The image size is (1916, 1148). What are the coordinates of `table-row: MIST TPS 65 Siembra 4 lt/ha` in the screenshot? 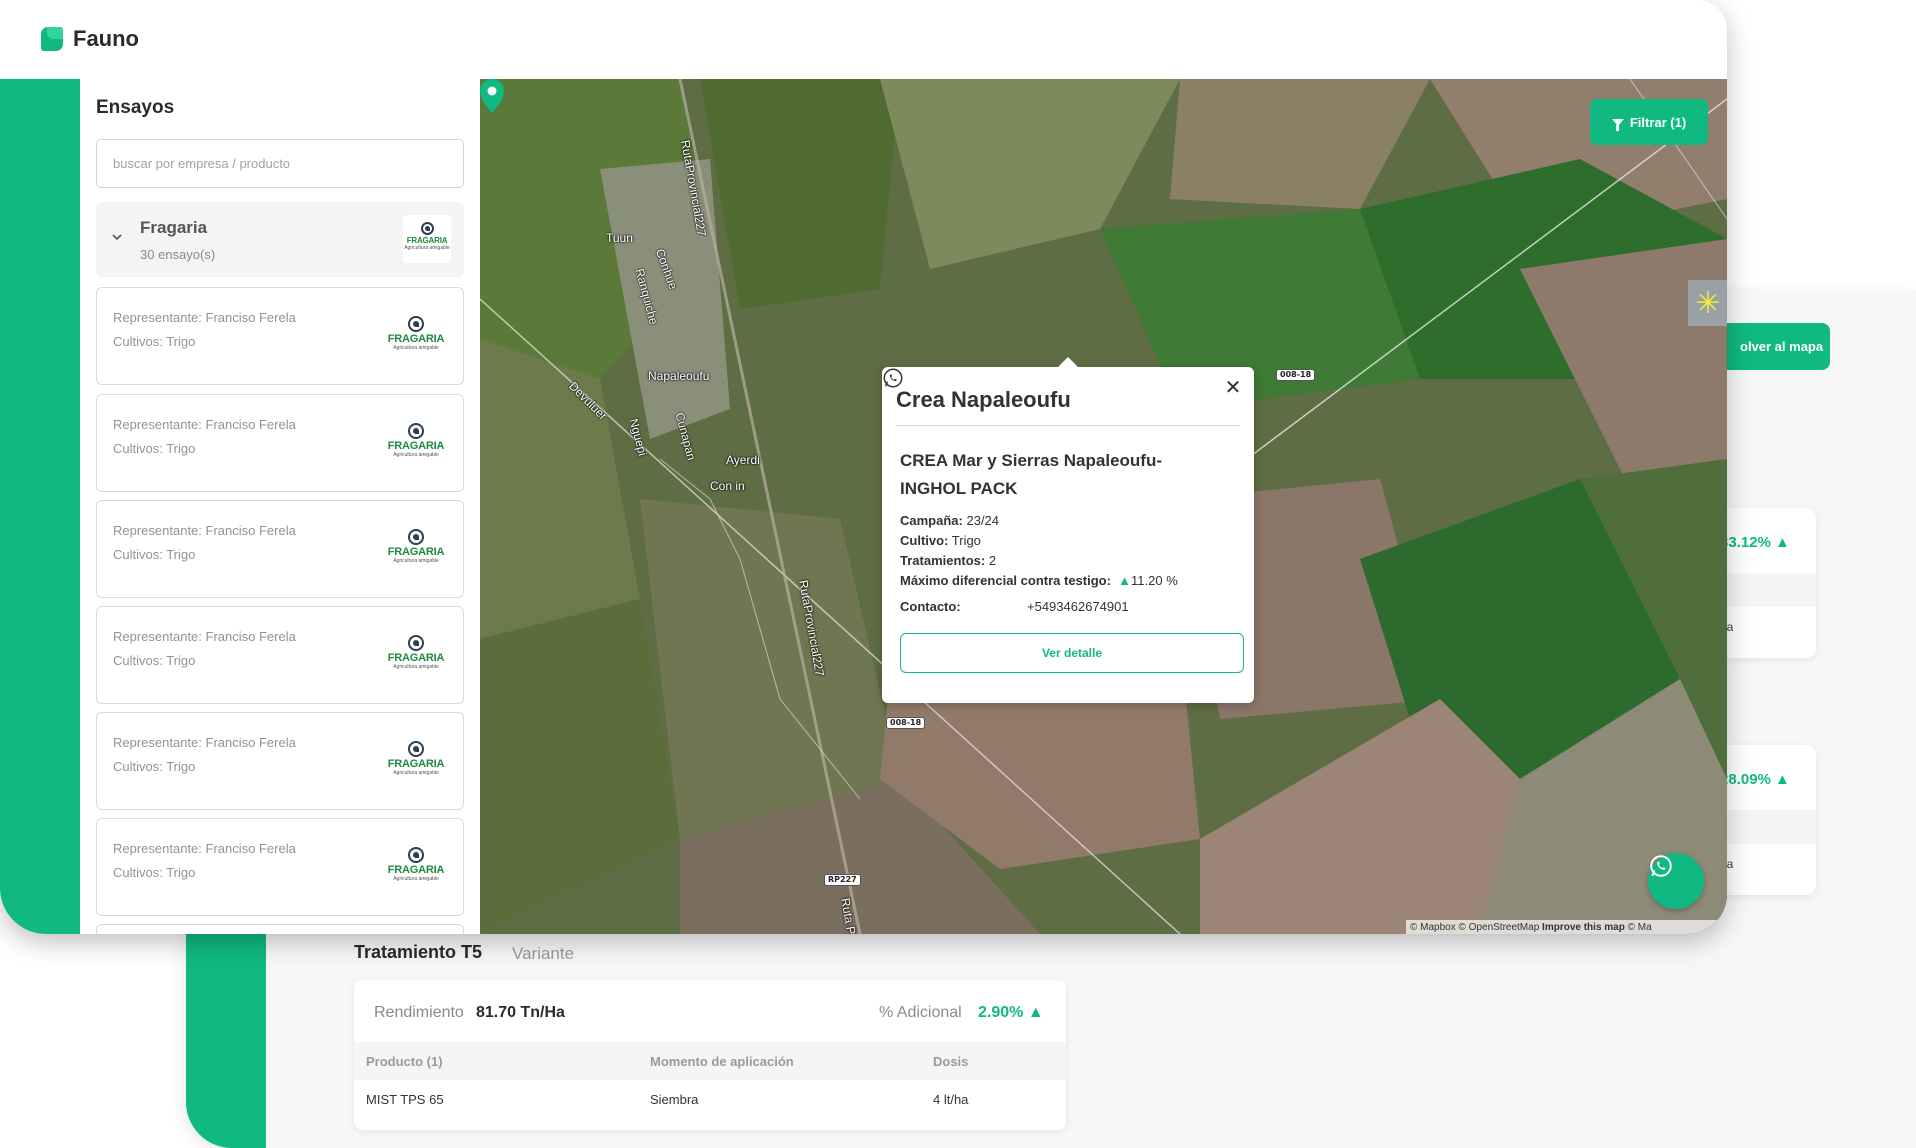 It's located at (710, 1100).